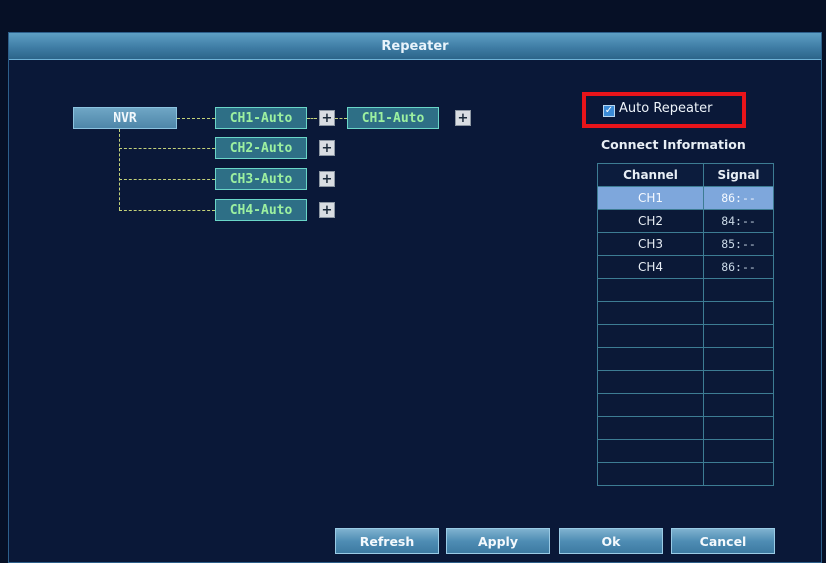 The width and height of the screenshot is (826, 563). What do you see at coordinates (609, 111) in the screenshot?
I see `auto-repeater-checkbox: ✓` at bounding box center [609, 111].